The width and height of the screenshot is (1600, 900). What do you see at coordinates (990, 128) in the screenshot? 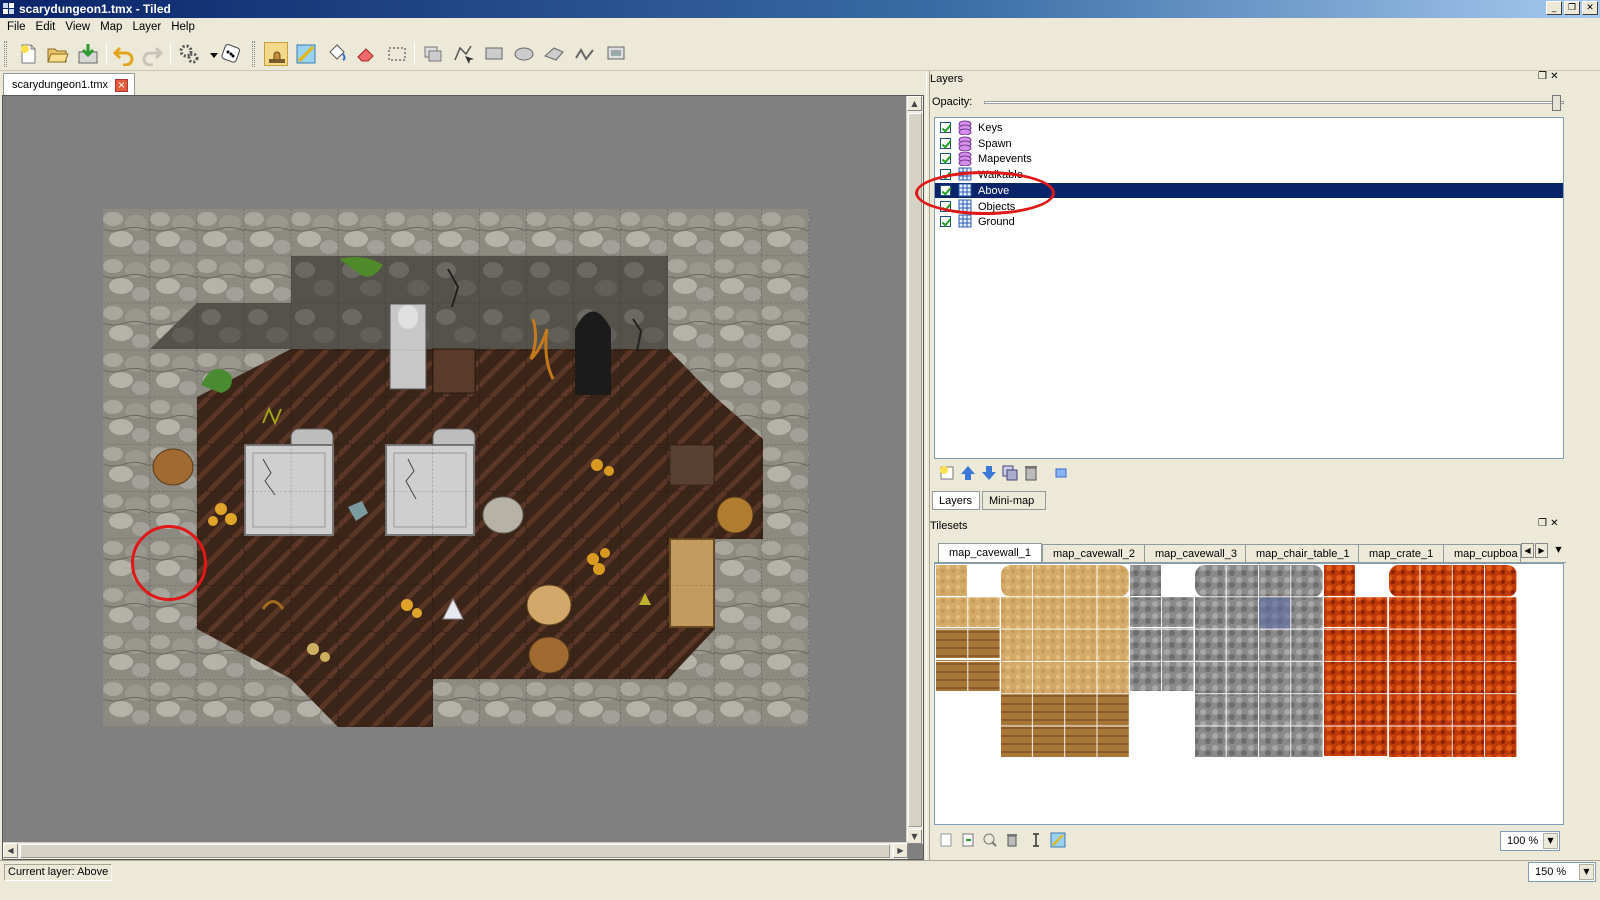
I see `layer-name-label: Keys` at bounding box center [990, 128].